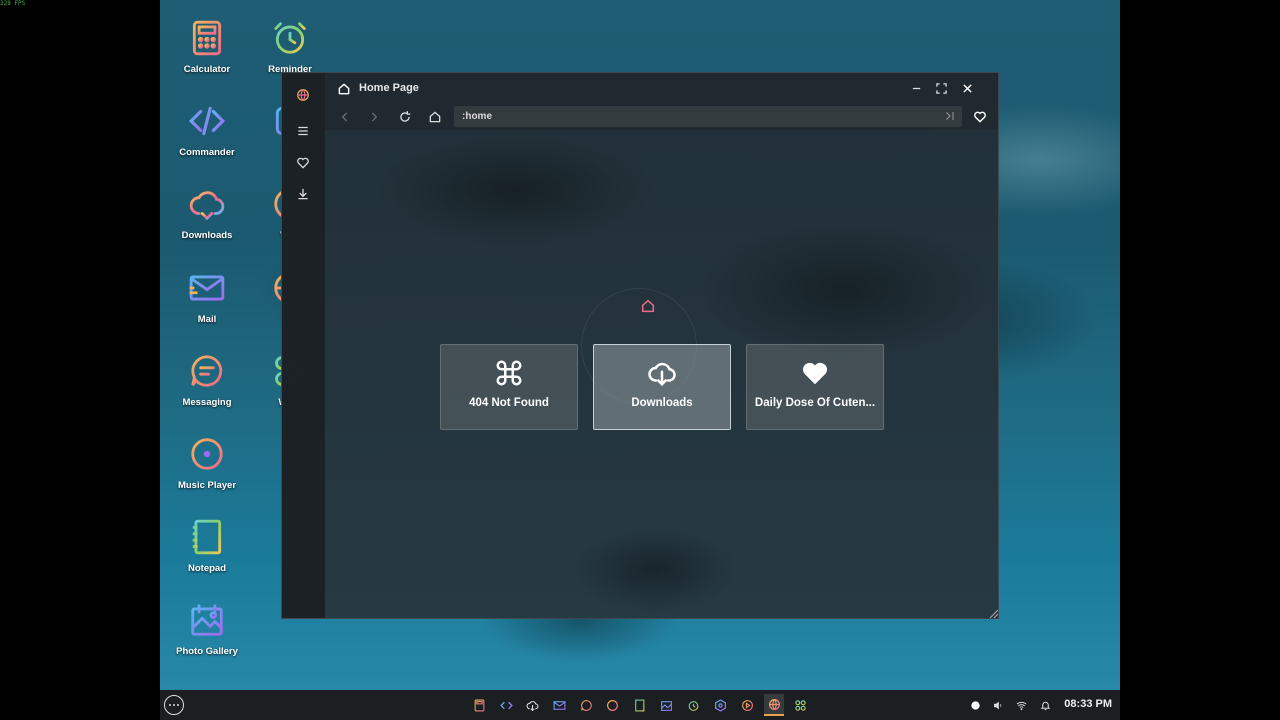 Image resolution: width=1280 pixels, height=720 pixels. Describe the element at coordinates (693, 705) in the screenshot. I see `taskbar-alarm-clock-icon` at that location.